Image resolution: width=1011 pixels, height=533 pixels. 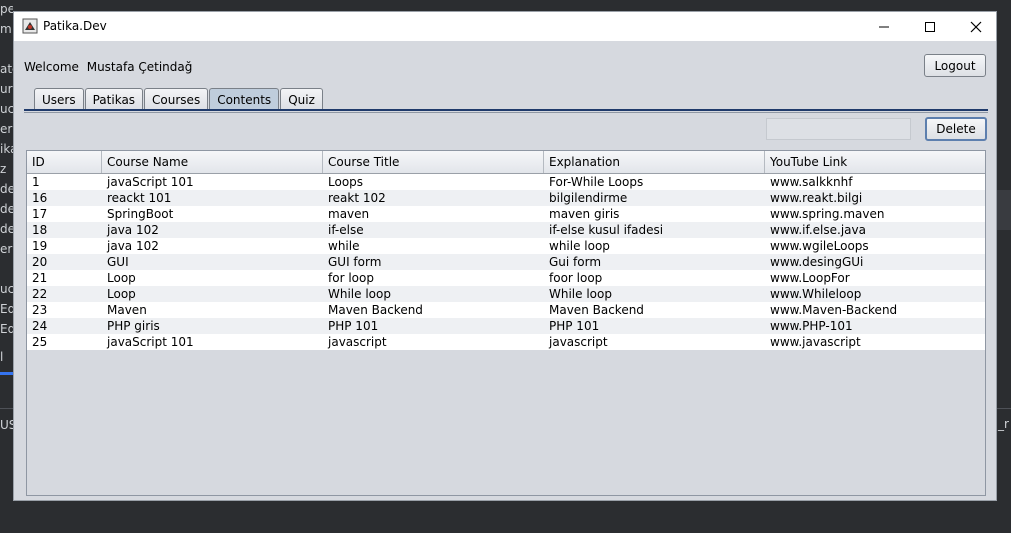 I want to click on close-icon, so click(x=976, y=26).